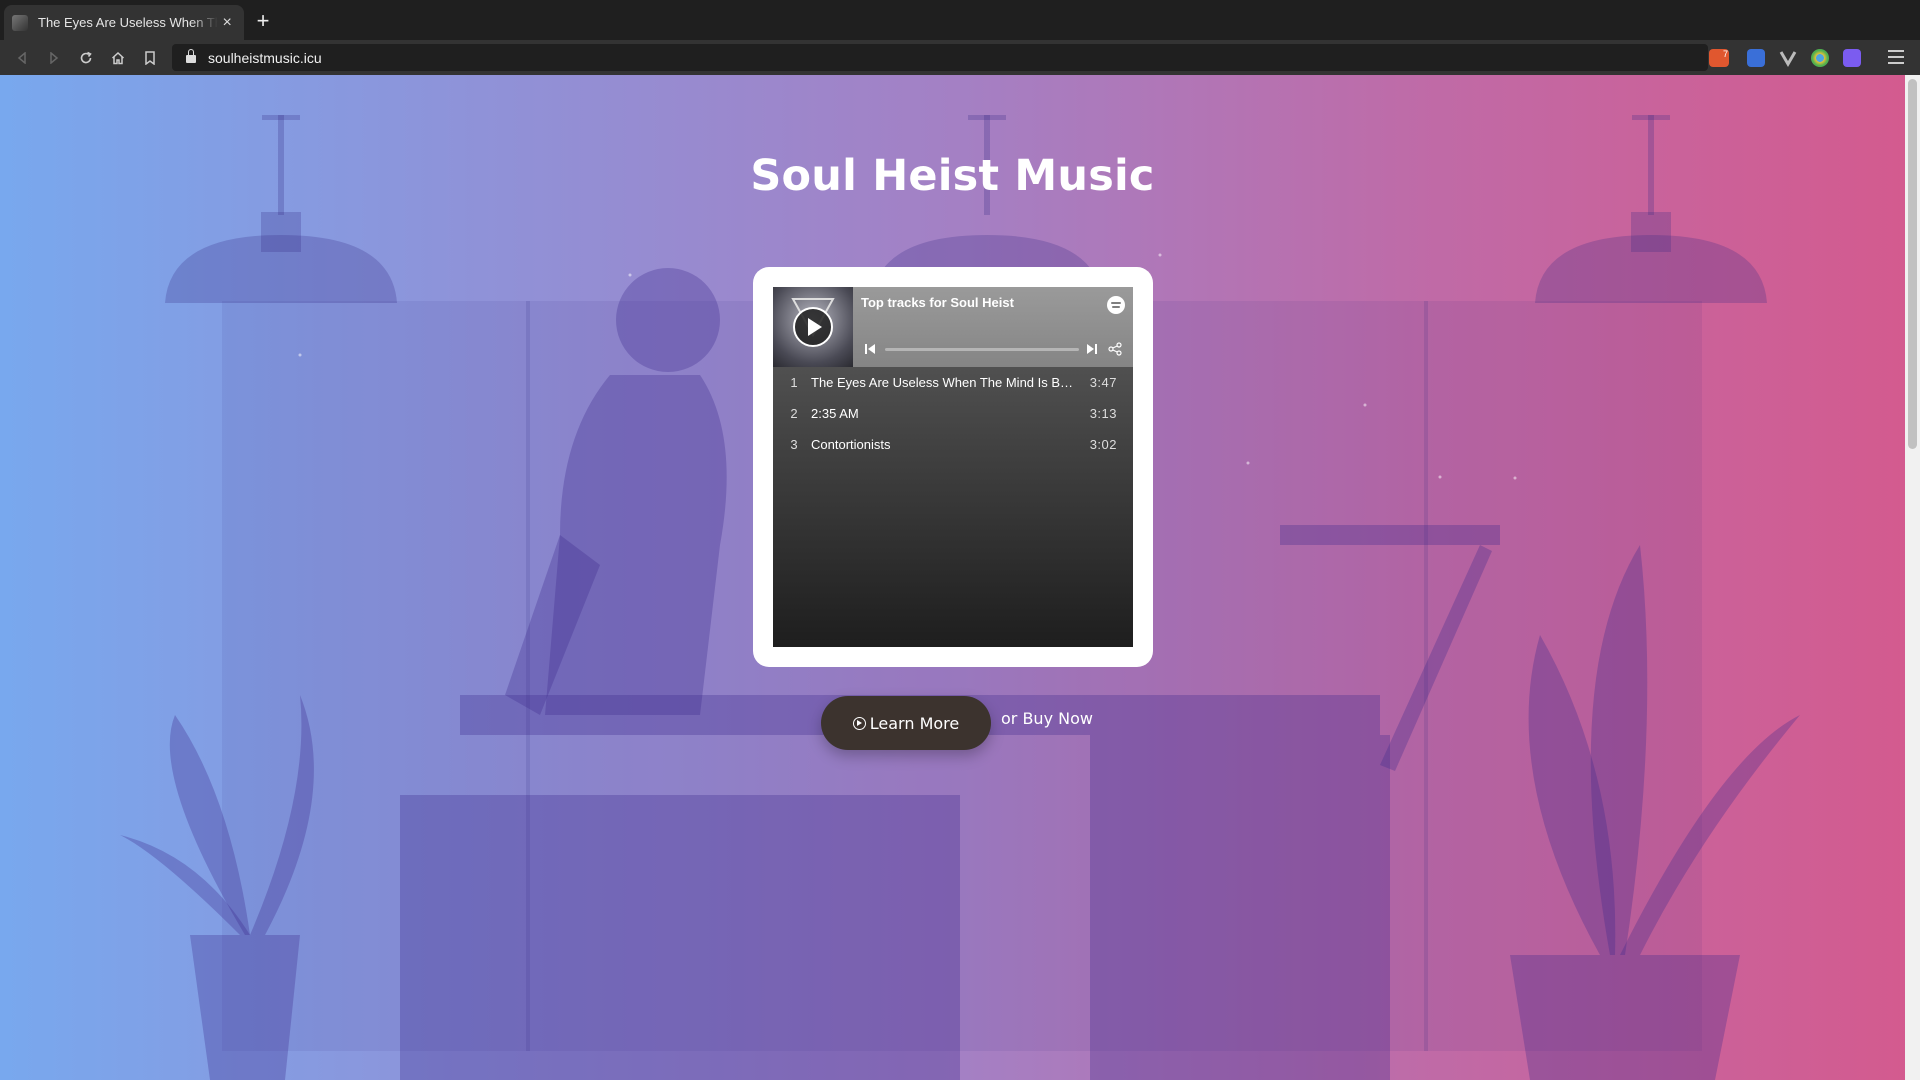  I want to click on track-name: 2:35 AM, so click(835, 413).